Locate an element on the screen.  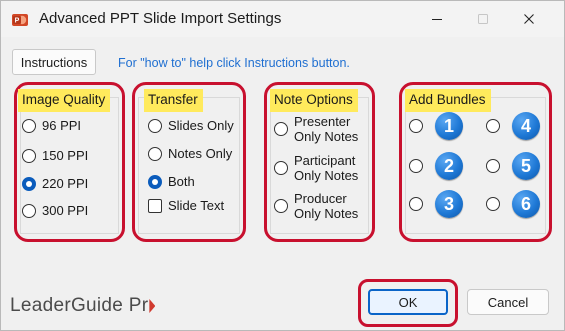
bundle-3-badge-icon: 3 is located at coordinates (449, 204).